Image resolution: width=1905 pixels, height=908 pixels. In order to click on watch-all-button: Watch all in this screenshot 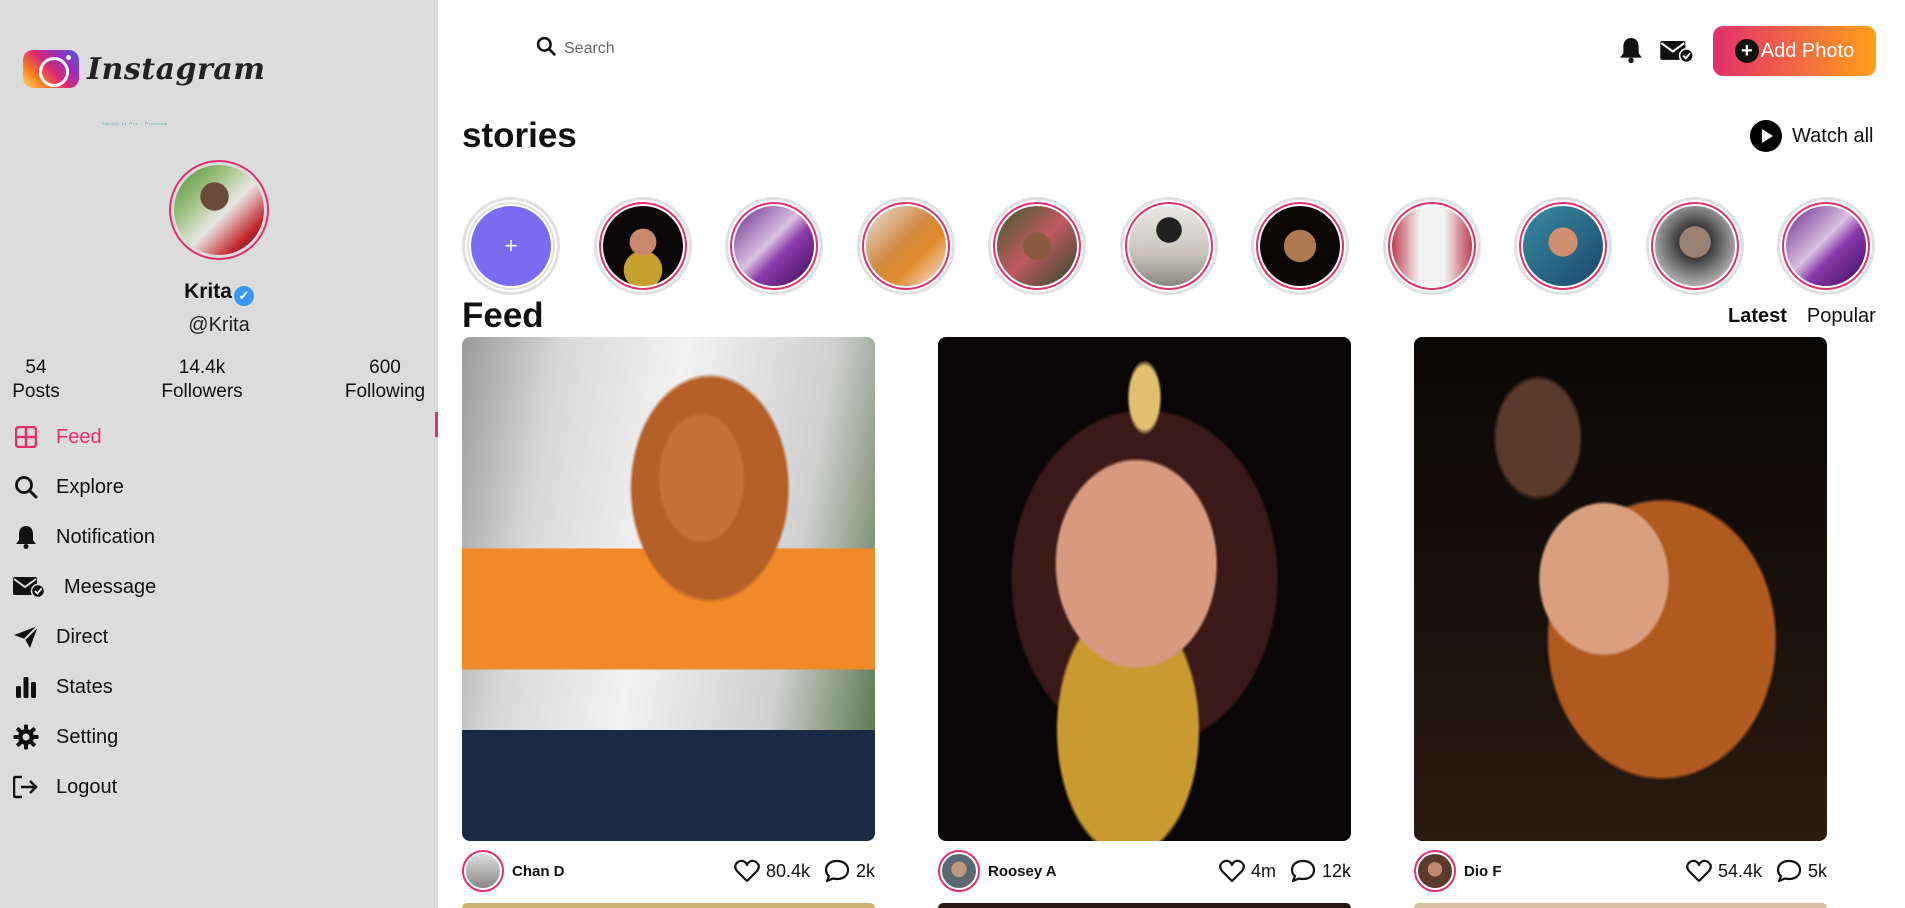, I will do `click(1812, 136)`.